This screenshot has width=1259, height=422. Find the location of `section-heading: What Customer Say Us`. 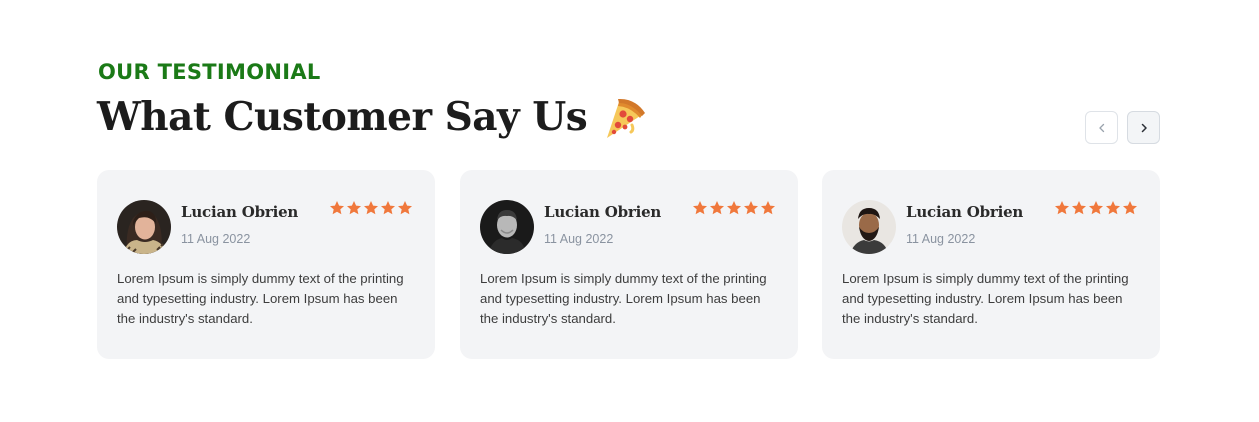

section-heading: What Customer Say Us is located at coordinates (372, 117).